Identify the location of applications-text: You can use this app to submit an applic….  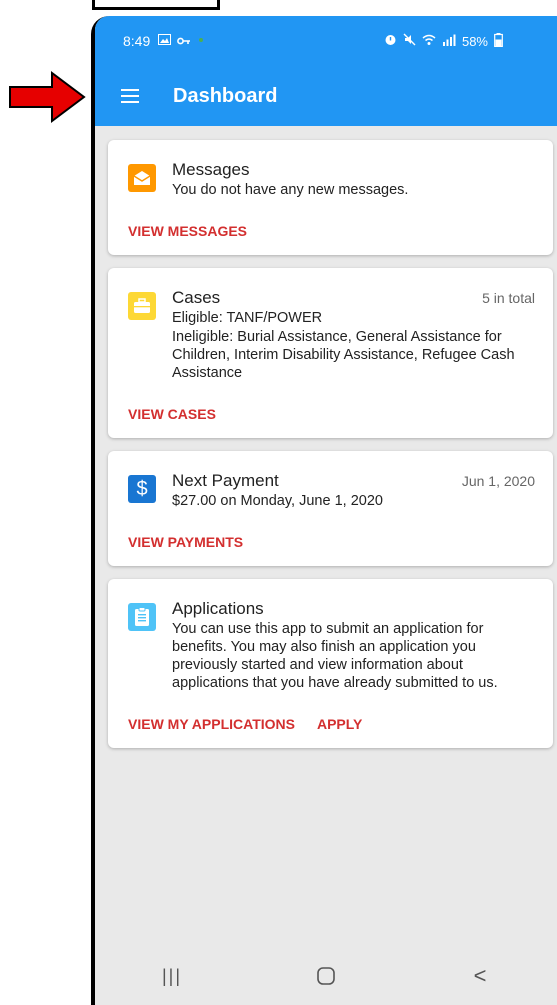
(335, 656).